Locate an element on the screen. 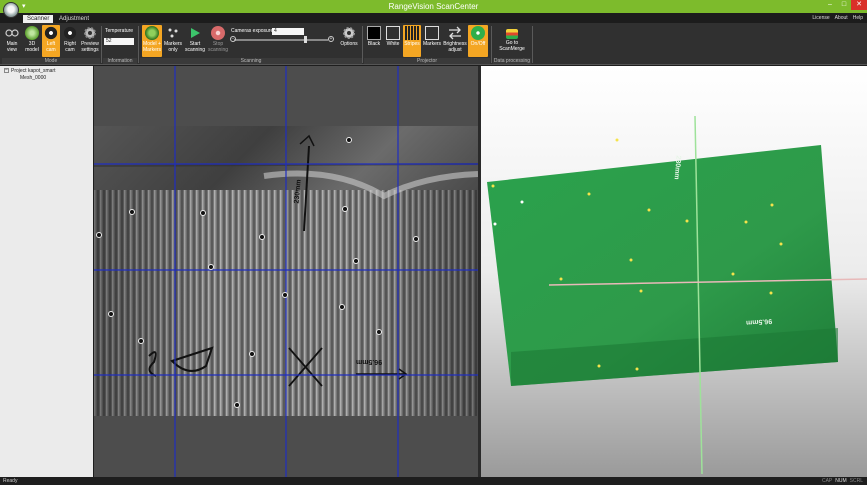  close-button: ✕ is located at coordinates (859, 5).